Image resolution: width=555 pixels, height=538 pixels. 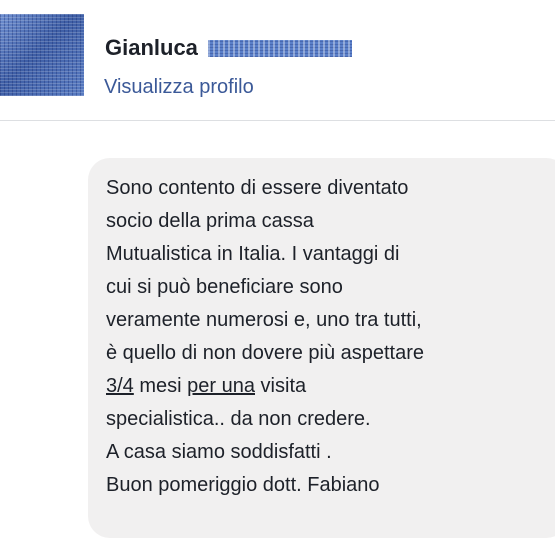 I want to click on message-line: Buon pomeriggio dott. Fabiano, so click(x=243, y=485).